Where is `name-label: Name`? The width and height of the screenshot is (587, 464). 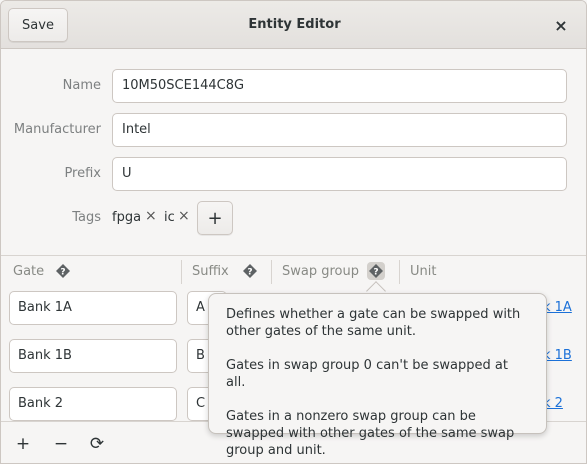
name-label: Name is located at coordinates (81, 85).